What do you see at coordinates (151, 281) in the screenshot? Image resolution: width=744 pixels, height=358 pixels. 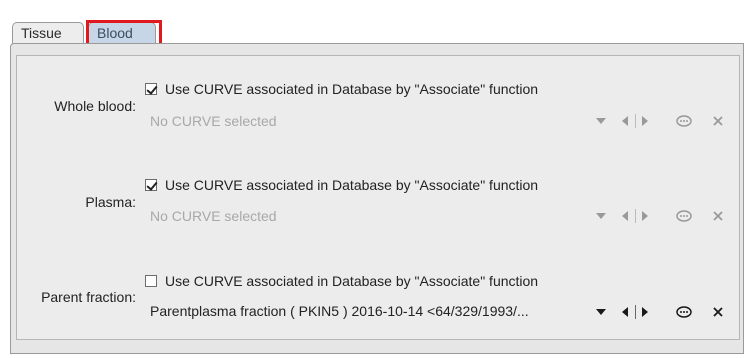 I see `parent-fraction-checkbox` at bounding box center [151, 281].